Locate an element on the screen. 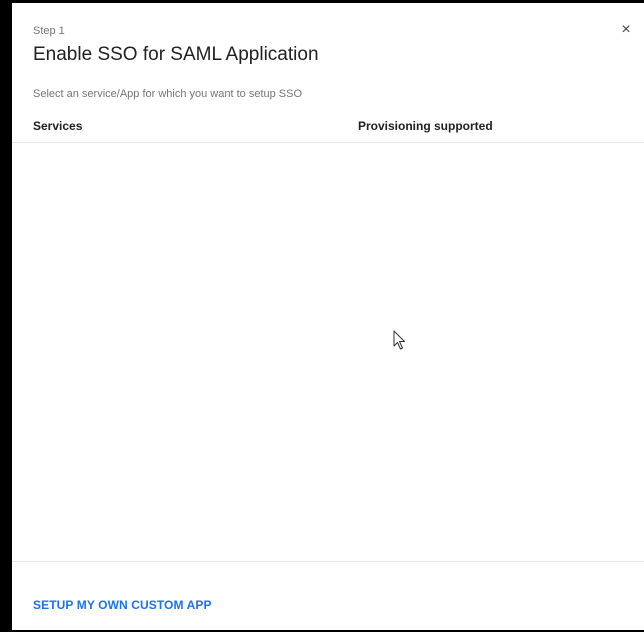 The height and width of the screenshot is (632, 644). setup-custom-app-button: SETUP MY OWN CUSTOM APP is located at coordinates (122, 605).